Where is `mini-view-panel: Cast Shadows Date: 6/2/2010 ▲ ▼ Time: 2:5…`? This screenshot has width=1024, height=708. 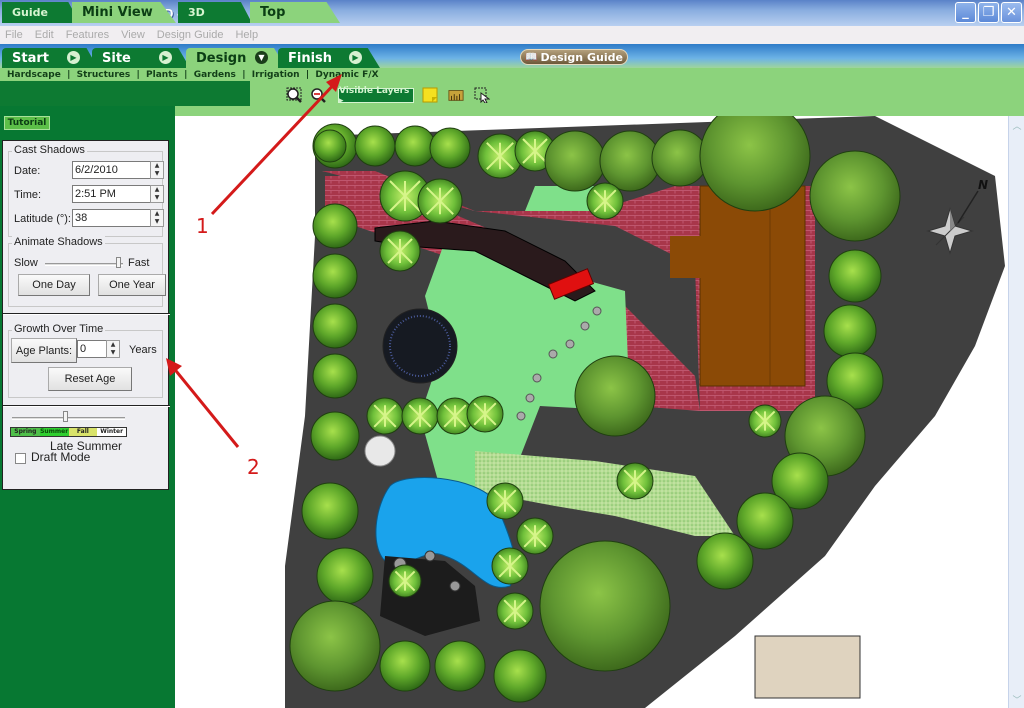 mini-view-panel: Cast Shadows Date: 6/2/2010 ▲ ▼ Time: 2:5… is located at coordinates (86, 315).